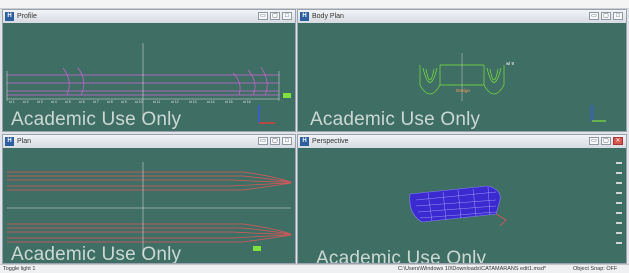  I want to click on svg-text: st 1, so click(12, 102).